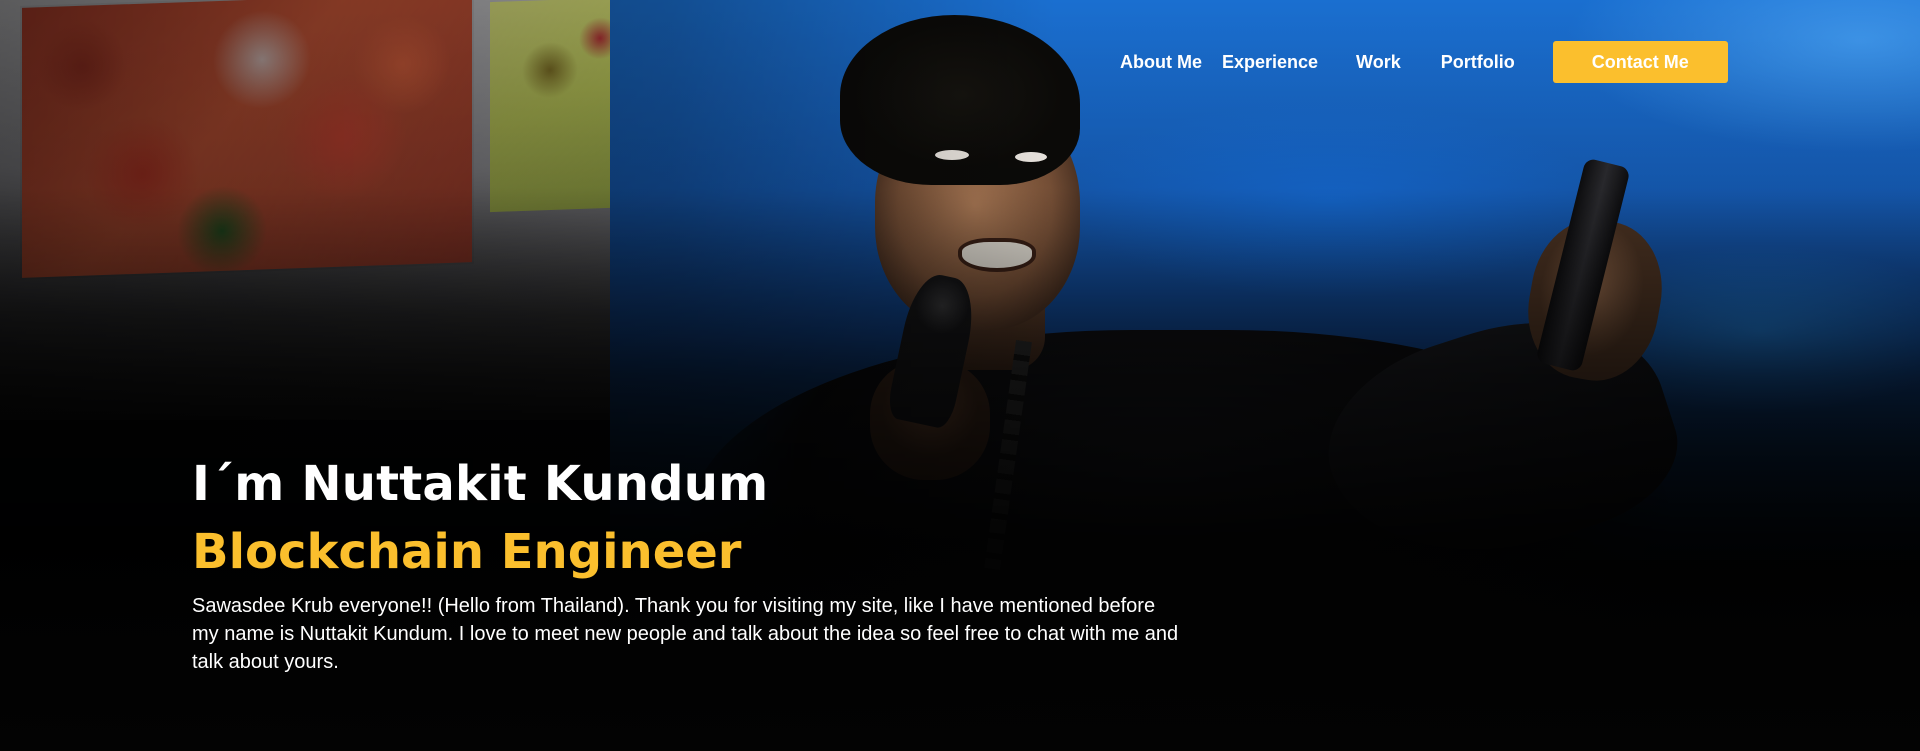 The image size is (1920, 751). Describe the element at coordinates (1161, 62) in the screenshot. I see `nav-link-about-me: About Me` at that location.